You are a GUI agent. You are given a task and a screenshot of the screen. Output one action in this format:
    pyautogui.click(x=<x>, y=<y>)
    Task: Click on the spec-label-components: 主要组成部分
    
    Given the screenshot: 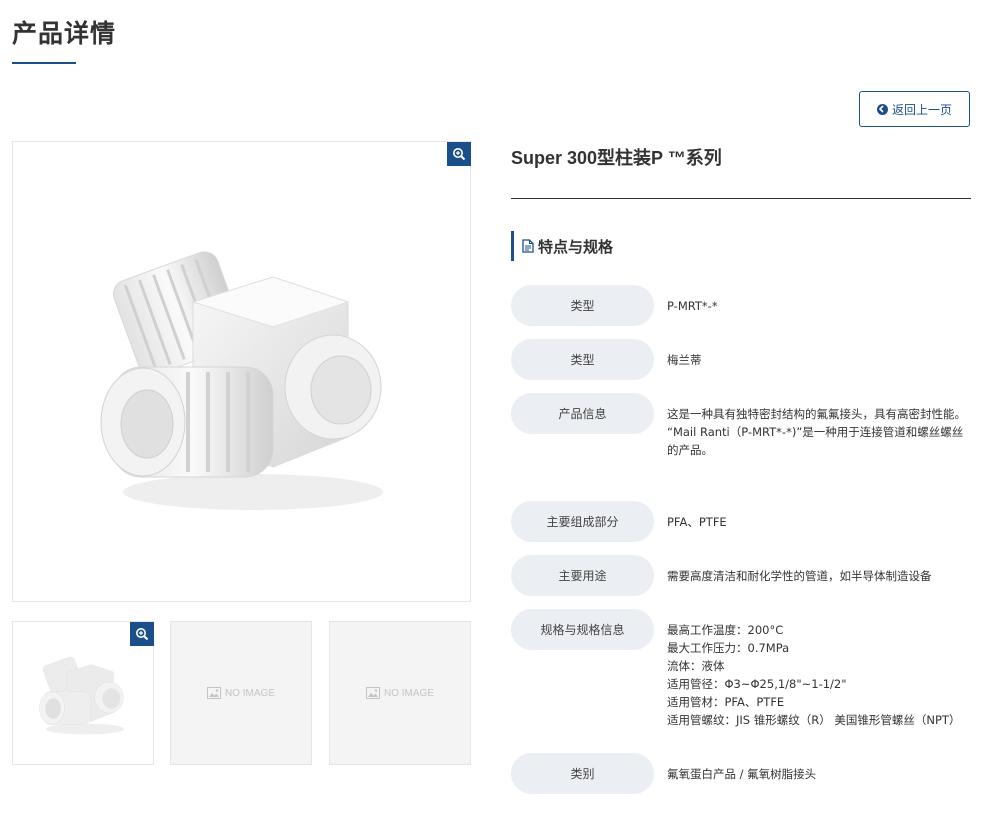 What is the action you would take?
    pyautogui.click(x=582, y=521)
    